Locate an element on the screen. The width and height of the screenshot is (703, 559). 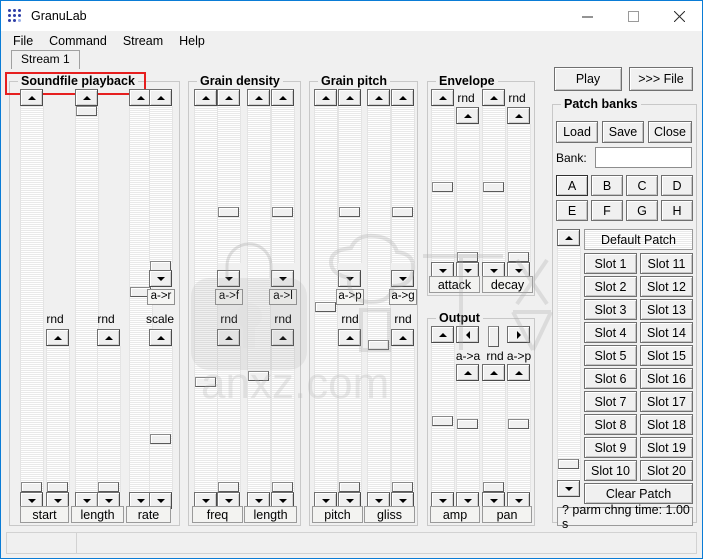
slider-freq-main-up-arrow is located at coordinates (205, 97).